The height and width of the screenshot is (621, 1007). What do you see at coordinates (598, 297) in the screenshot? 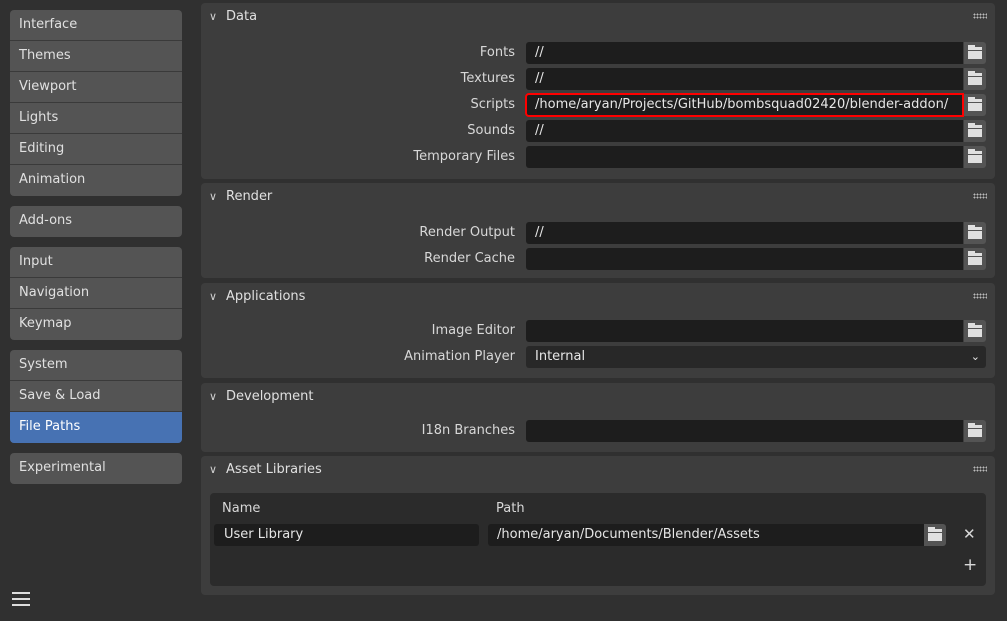
I see `panel-header-applications: ∨ Applications` at bounding box center [598, 297].